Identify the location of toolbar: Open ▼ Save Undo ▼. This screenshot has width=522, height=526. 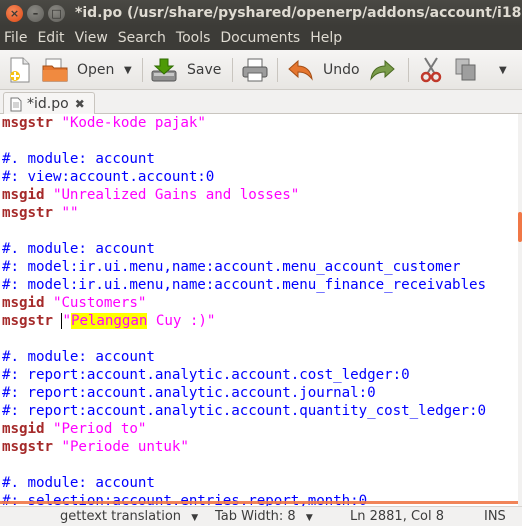
(261, 70).